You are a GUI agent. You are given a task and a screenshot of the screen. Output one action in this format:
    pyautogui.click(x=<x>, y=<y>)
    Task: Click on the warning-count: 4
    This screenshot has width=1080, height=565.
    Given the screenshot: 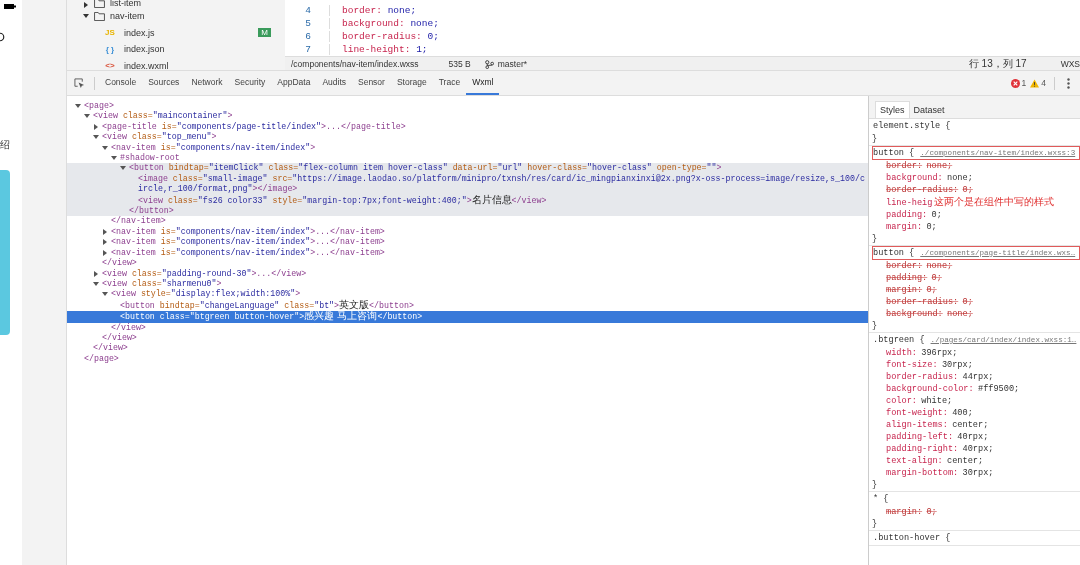 What is the action you would take?
    pyautogui.click(x=1043, y=83)
    